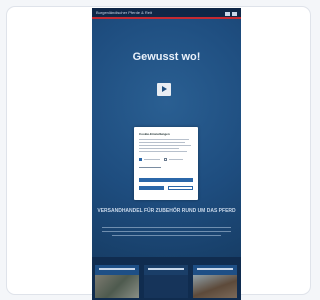 The height and width of the screenshot is (300, 320). I want to click on save-button, so click(151, 188).